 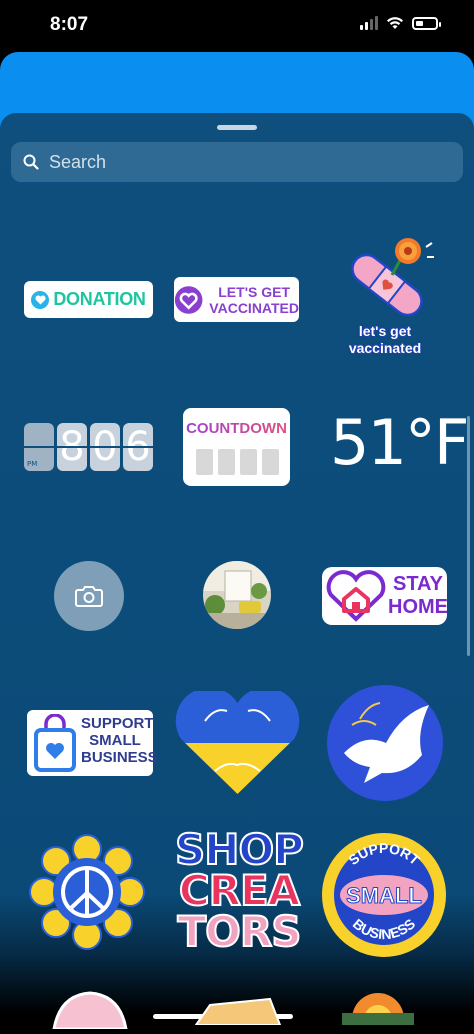 What do you see at coordinates (105, 447) in the screenshot?
I see `clock-digit-minute-tens: 0` at bounding box center [105, 447].